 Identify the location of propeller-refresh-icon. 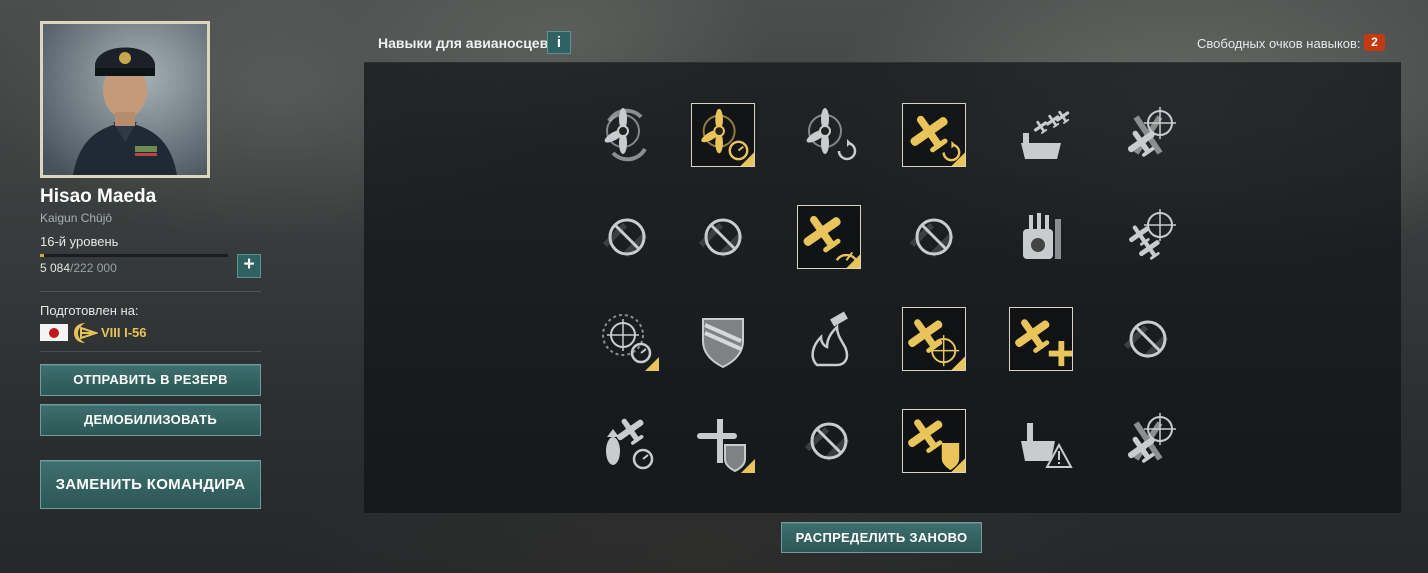
(625, 135).